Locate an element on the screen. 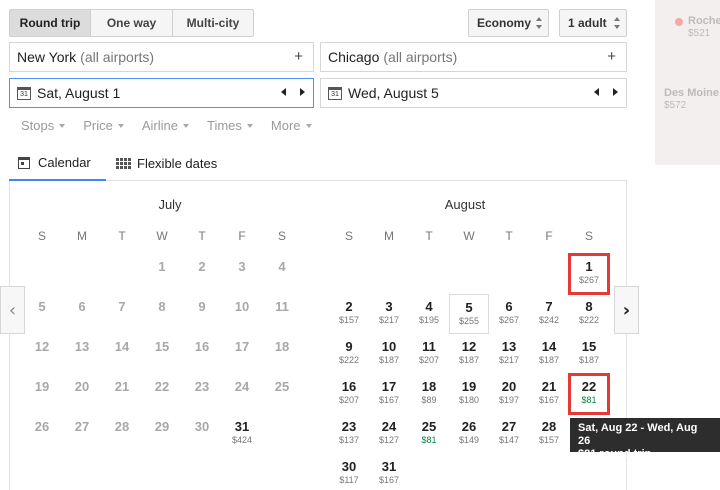  add-destination-icon: + is located at coordinates (611, 56).